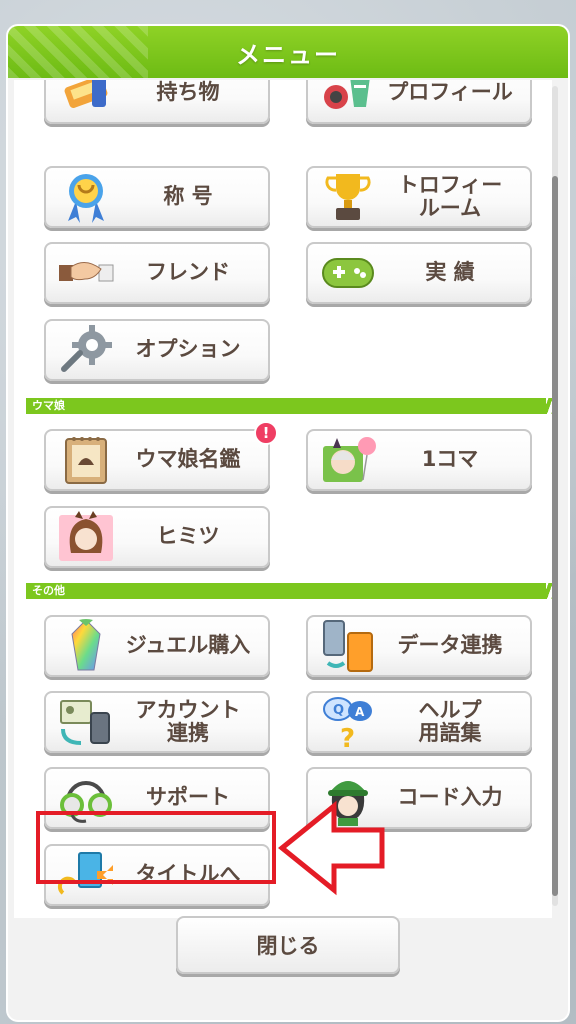 This screenshot has height=1024, width=576. What do you see at coordinates (188, 92) in the screenshot?
I see `items-label: 持ち物` at bounding box center [188, 92].